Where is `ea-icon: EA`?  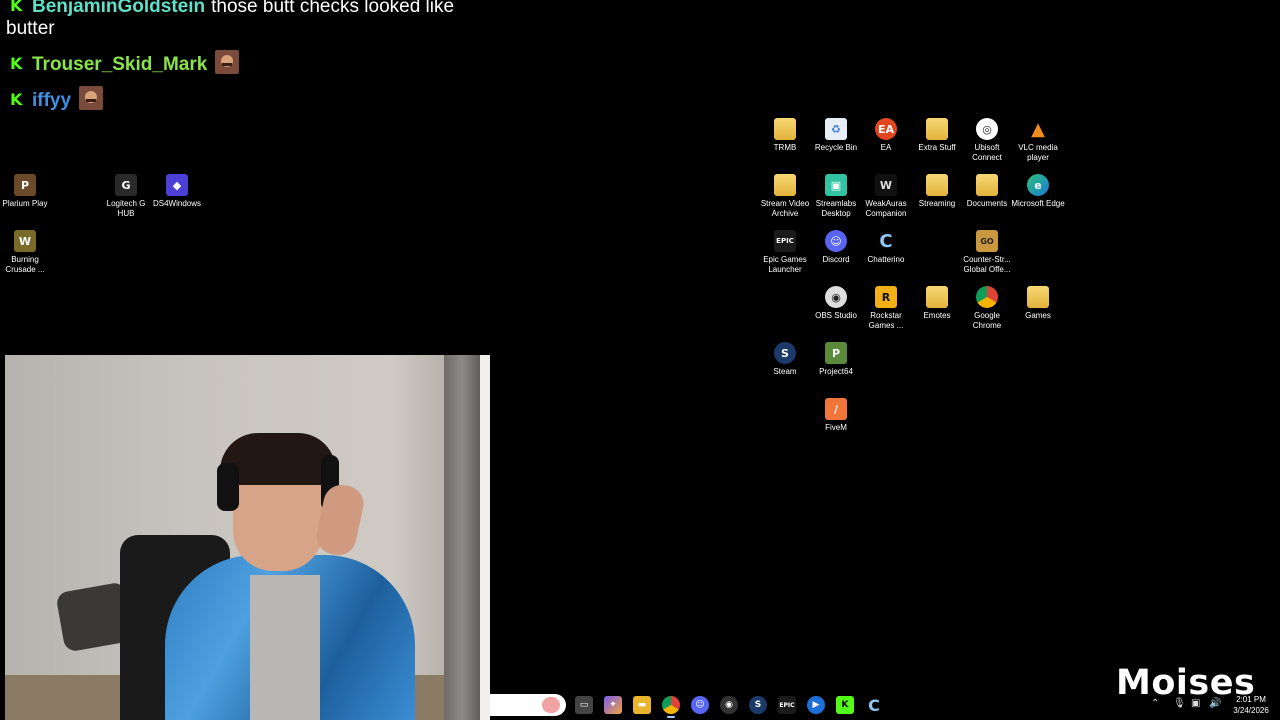
ea-icon: EA is located at coordinates (886, 129).